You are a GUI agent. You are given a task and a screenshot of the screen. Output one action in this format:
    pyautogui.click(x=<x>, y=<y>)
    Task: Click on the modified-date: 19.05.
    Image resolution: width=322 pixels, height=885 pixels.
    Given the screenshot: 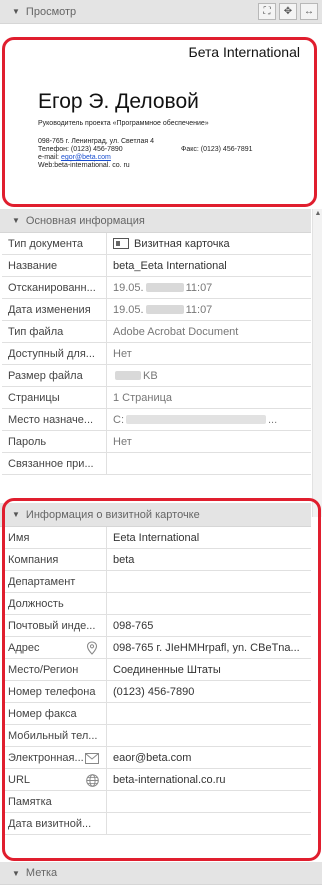 What is the action you would take?
    pyautogui.click(x=128, y=309)
    